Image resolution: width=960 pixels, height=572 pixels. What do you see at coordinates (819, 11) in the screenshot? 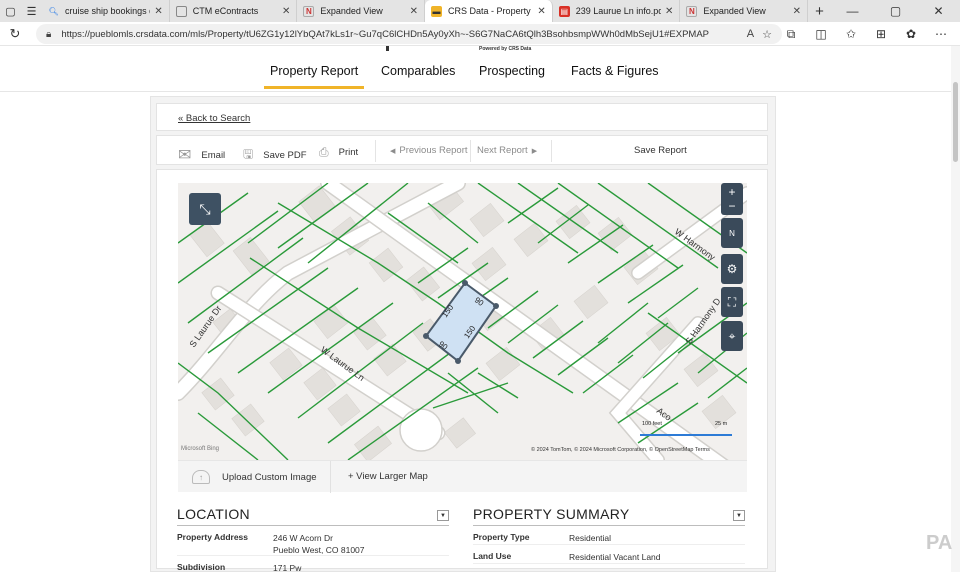
I see `new-tab-button: +` at bounding box center [819, 11].